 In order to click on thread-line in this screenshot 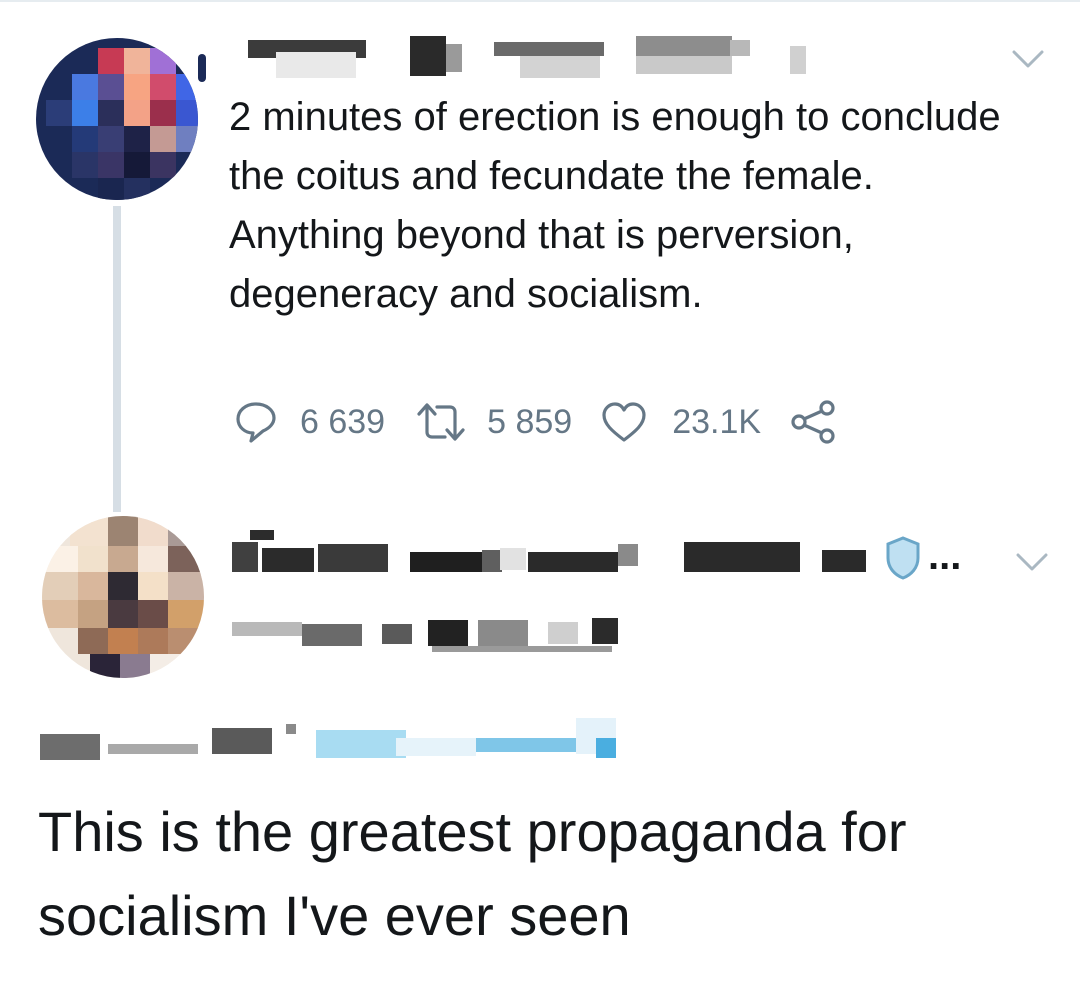, I will do `click(117, 359)`.